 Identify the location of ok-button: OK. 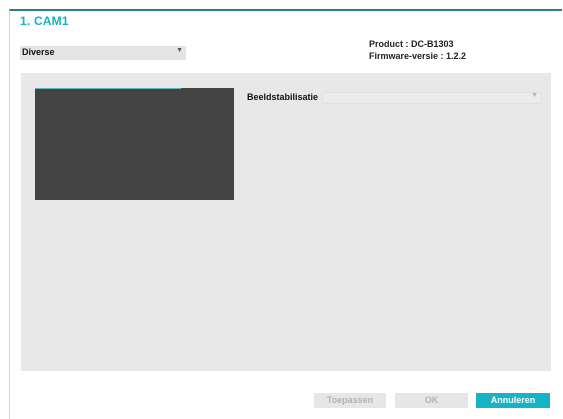
(431, 400).